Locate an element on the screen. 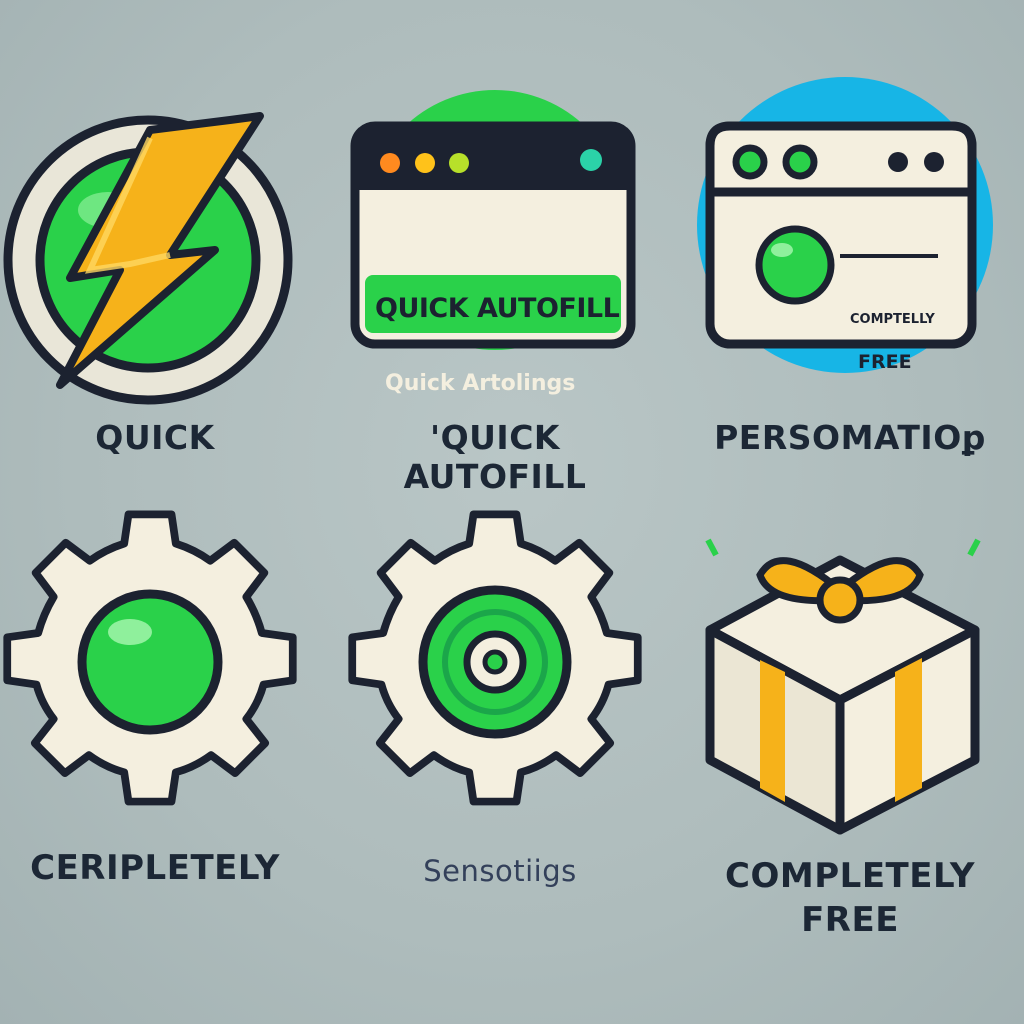 This screenshot has width=1024, height=1024. window-title: QUICK AUTOFILL is located at coordinates (497, 308).